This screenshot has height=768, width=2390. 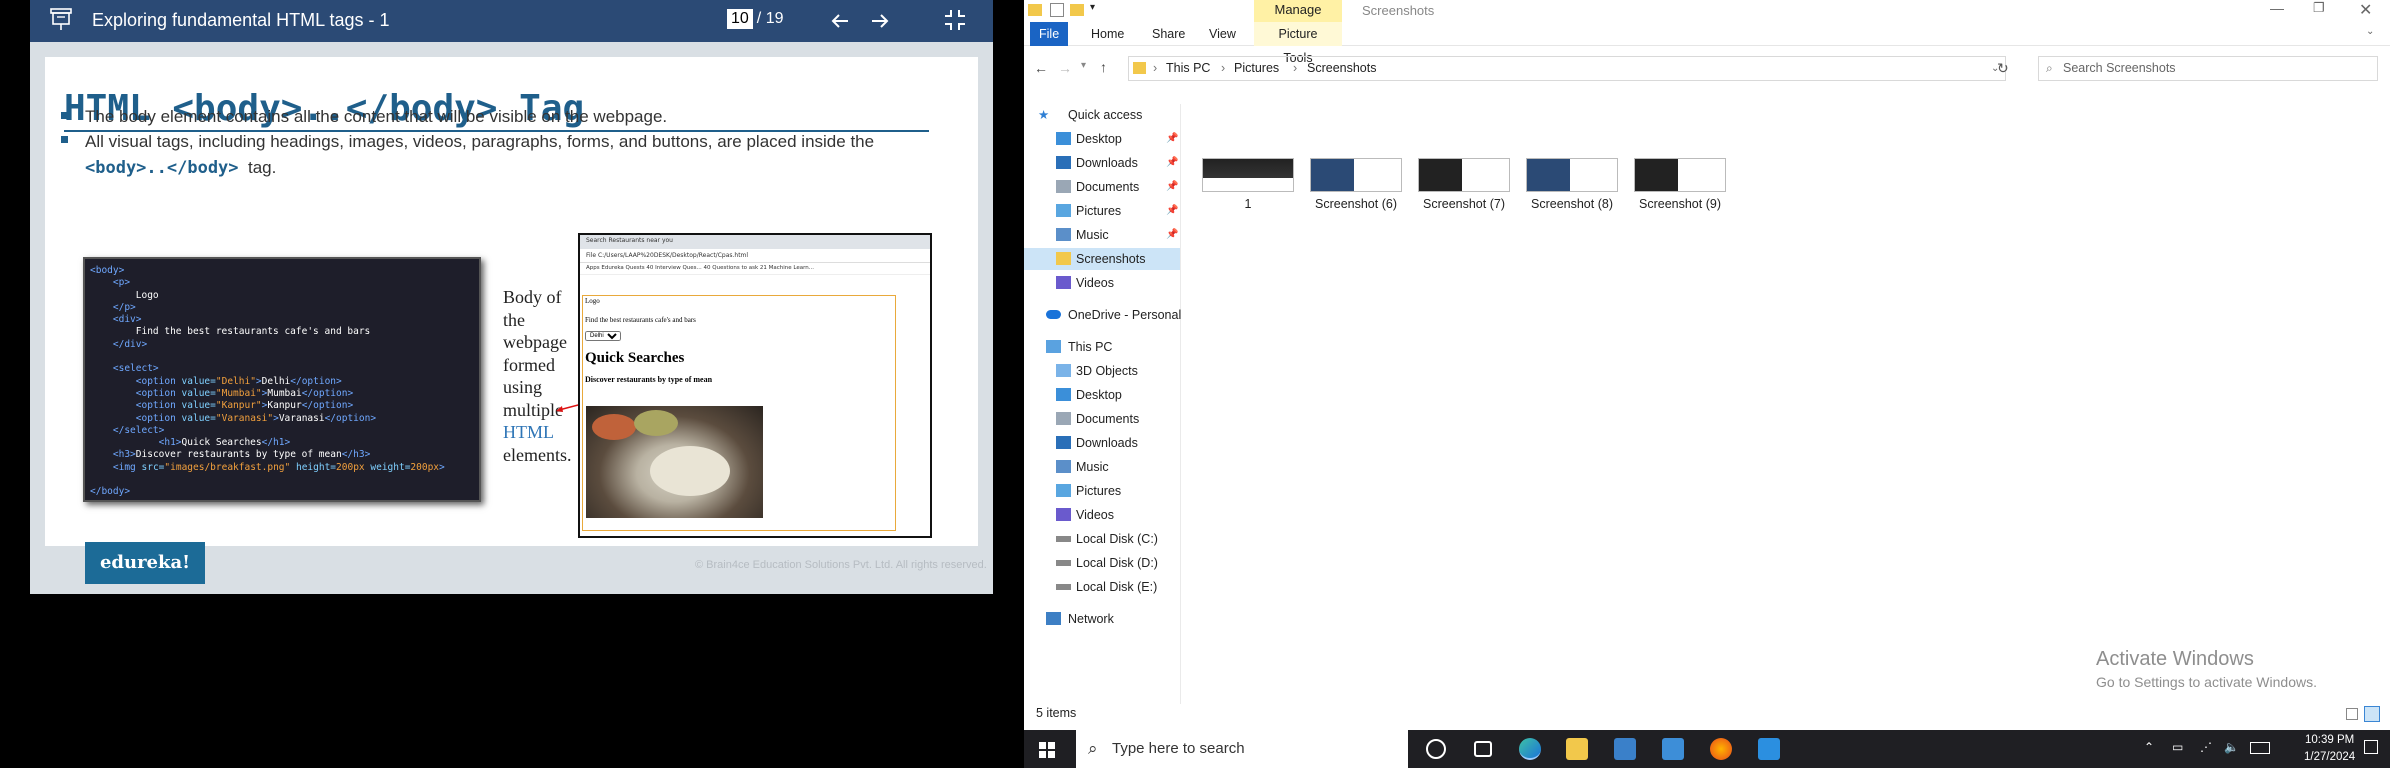 I want to click on details-view-icon, so click(x=2352, y=714).